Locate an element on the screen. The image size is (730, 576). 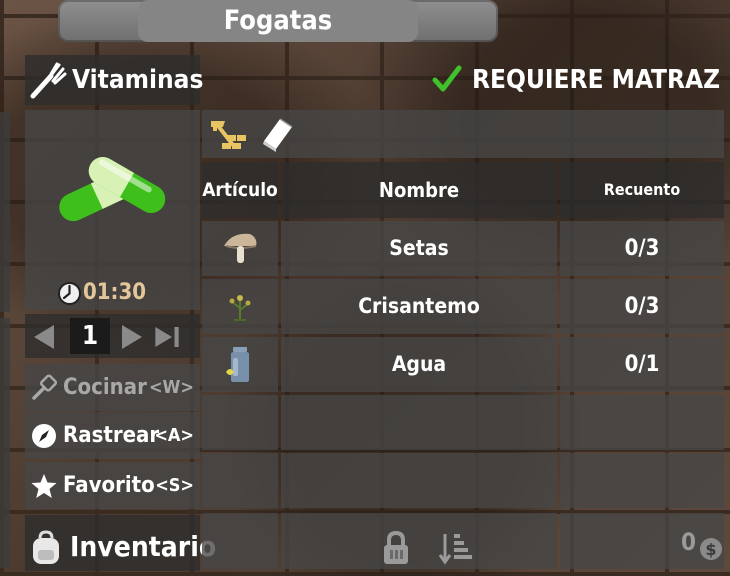
track-button: Rastrear <A> is located at coordinates (112, 435).